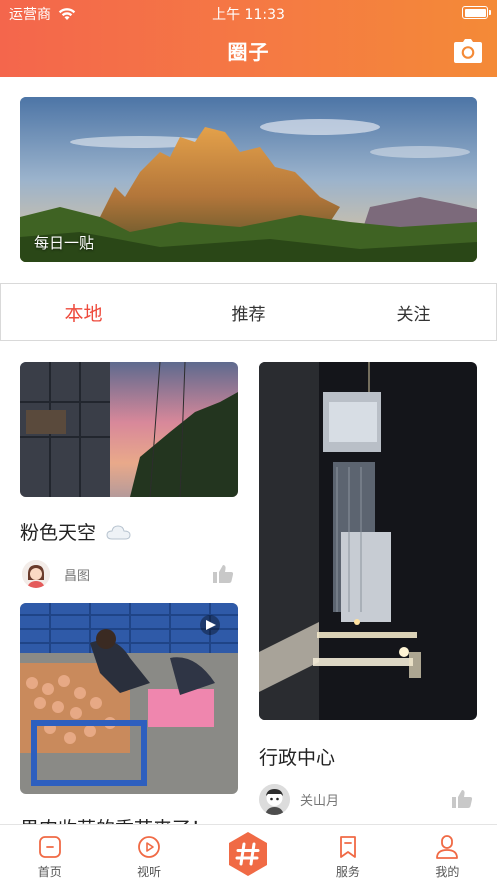 This screenshot has width=497, height=883. What do you see at coordinates (299, 799) in the screenshot?
I see `post-meta-admin-center: 关山月` at bounding box center [299, 799].